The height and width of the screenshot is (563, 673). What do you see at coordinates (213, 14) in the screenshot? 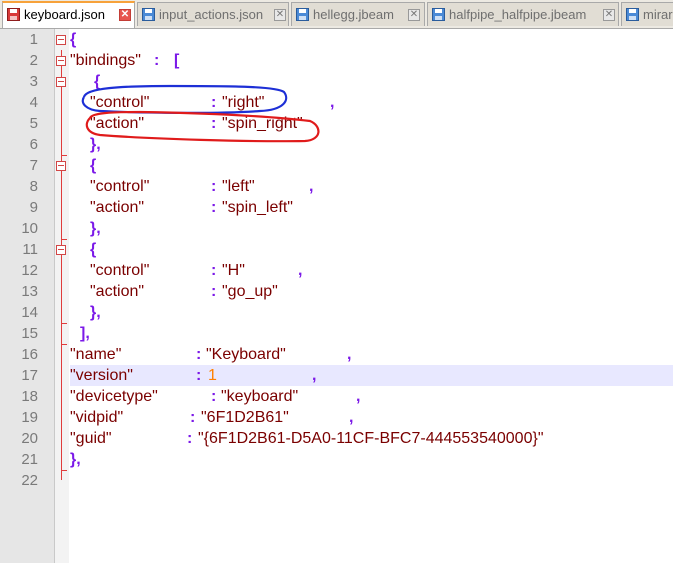
I see `tab-input-actions-json: input_actions.json ✕` at bounding box center [213, 14].